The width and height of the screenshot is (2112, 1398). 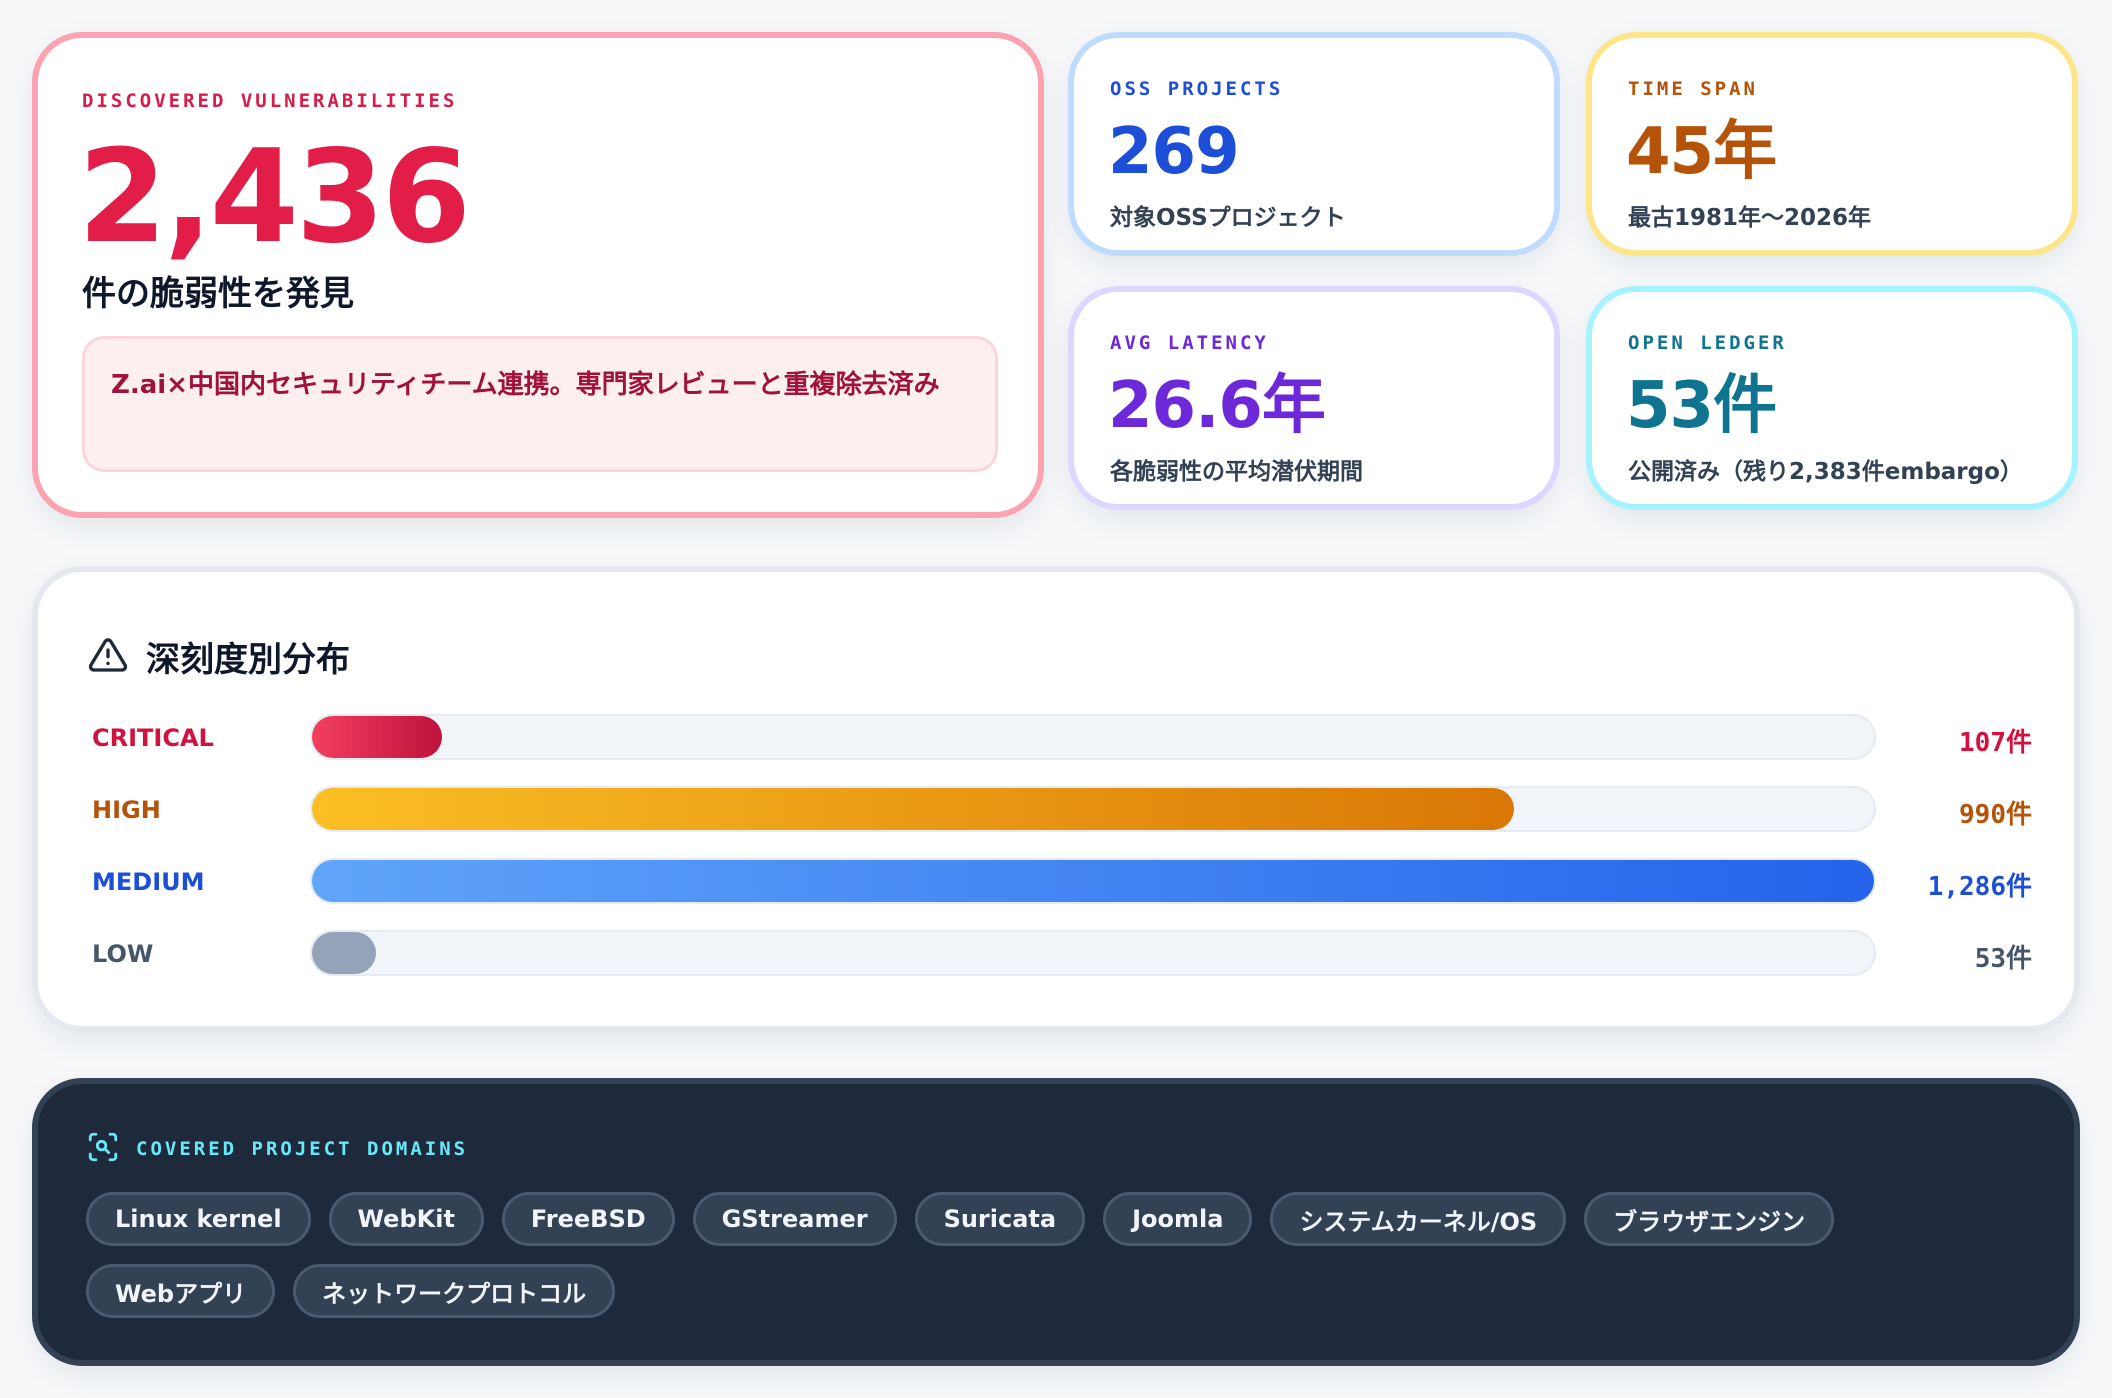 I want to click on domain-chip: Webアプリ, so click(x=181, y=1291).